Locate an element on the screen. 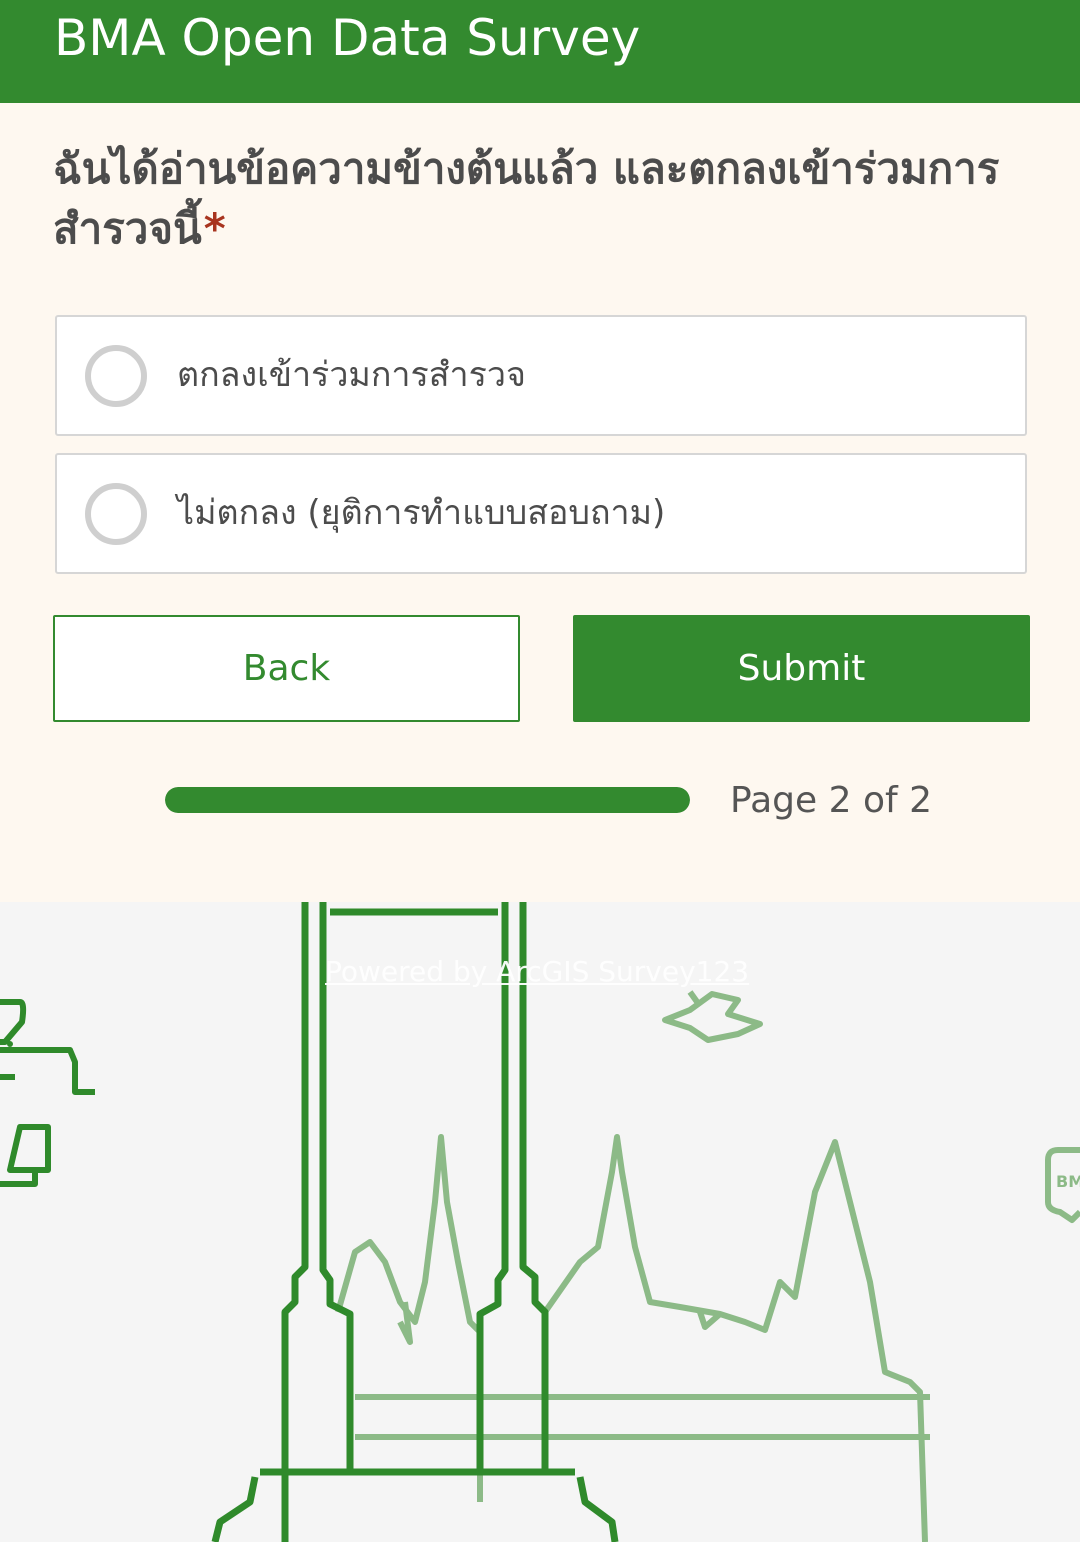  progress-bar is located at coordinates (427, 800).